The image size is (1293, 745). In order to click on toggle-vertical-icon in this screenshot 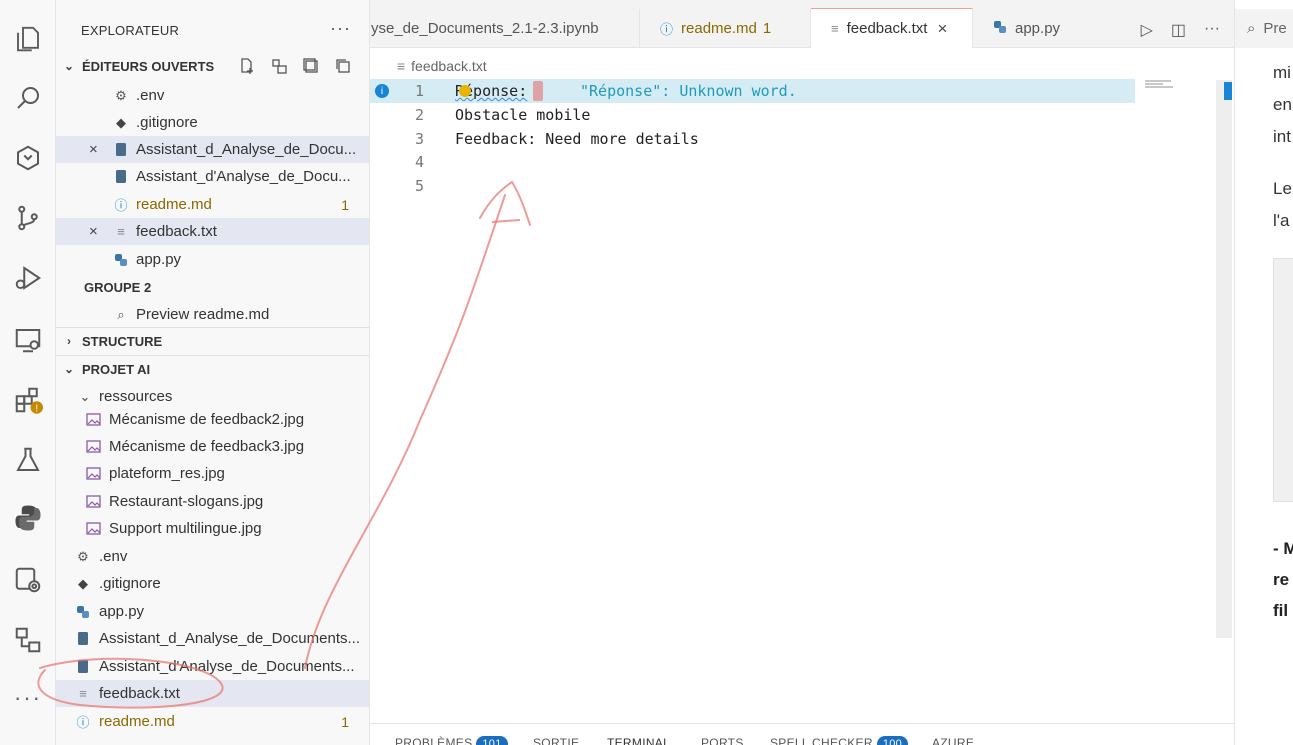, I will do `click(279, 66)`.